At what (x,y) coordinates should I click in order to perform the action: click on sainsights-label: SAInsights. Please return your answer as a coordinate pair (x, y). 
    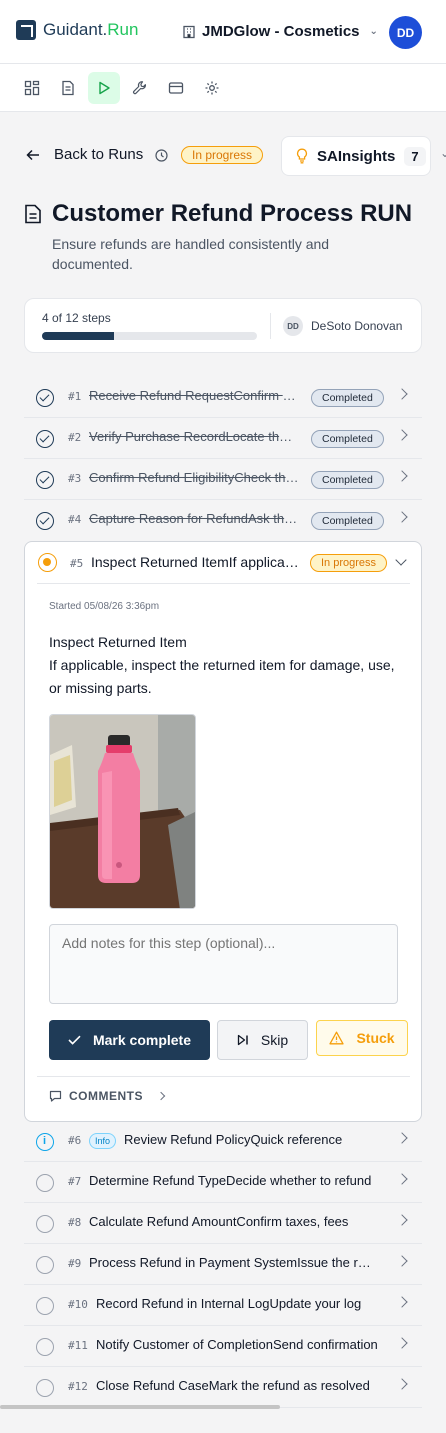
    Looking at the image, I should click on (356, 156).